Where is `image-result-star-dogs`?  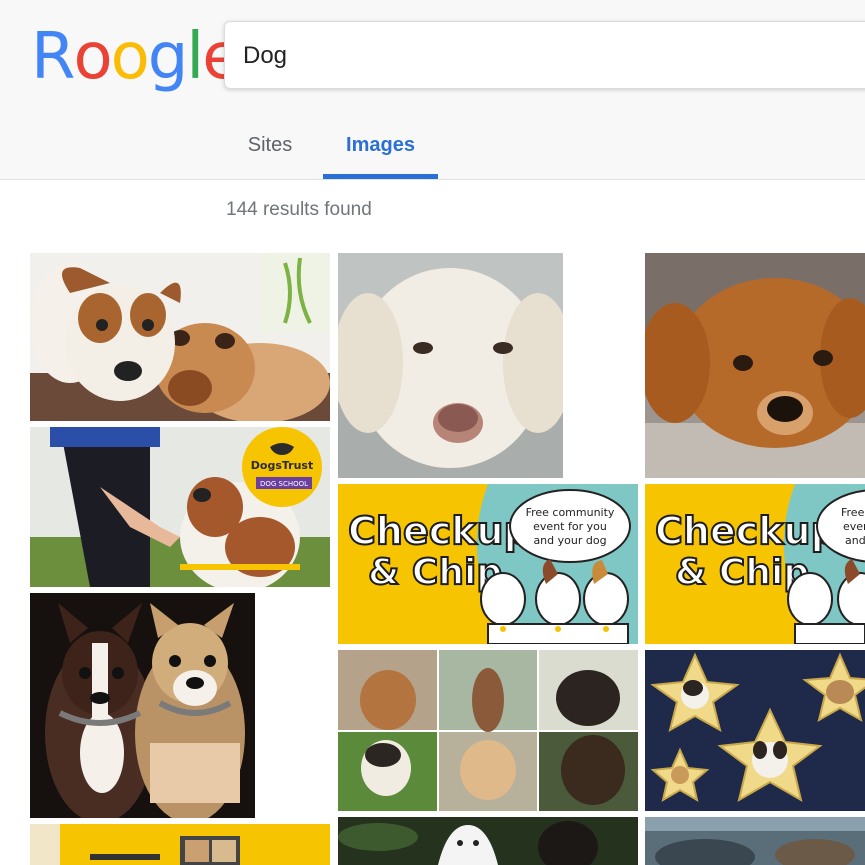 image-result-star-dogs is located at coordinates (755, 730).